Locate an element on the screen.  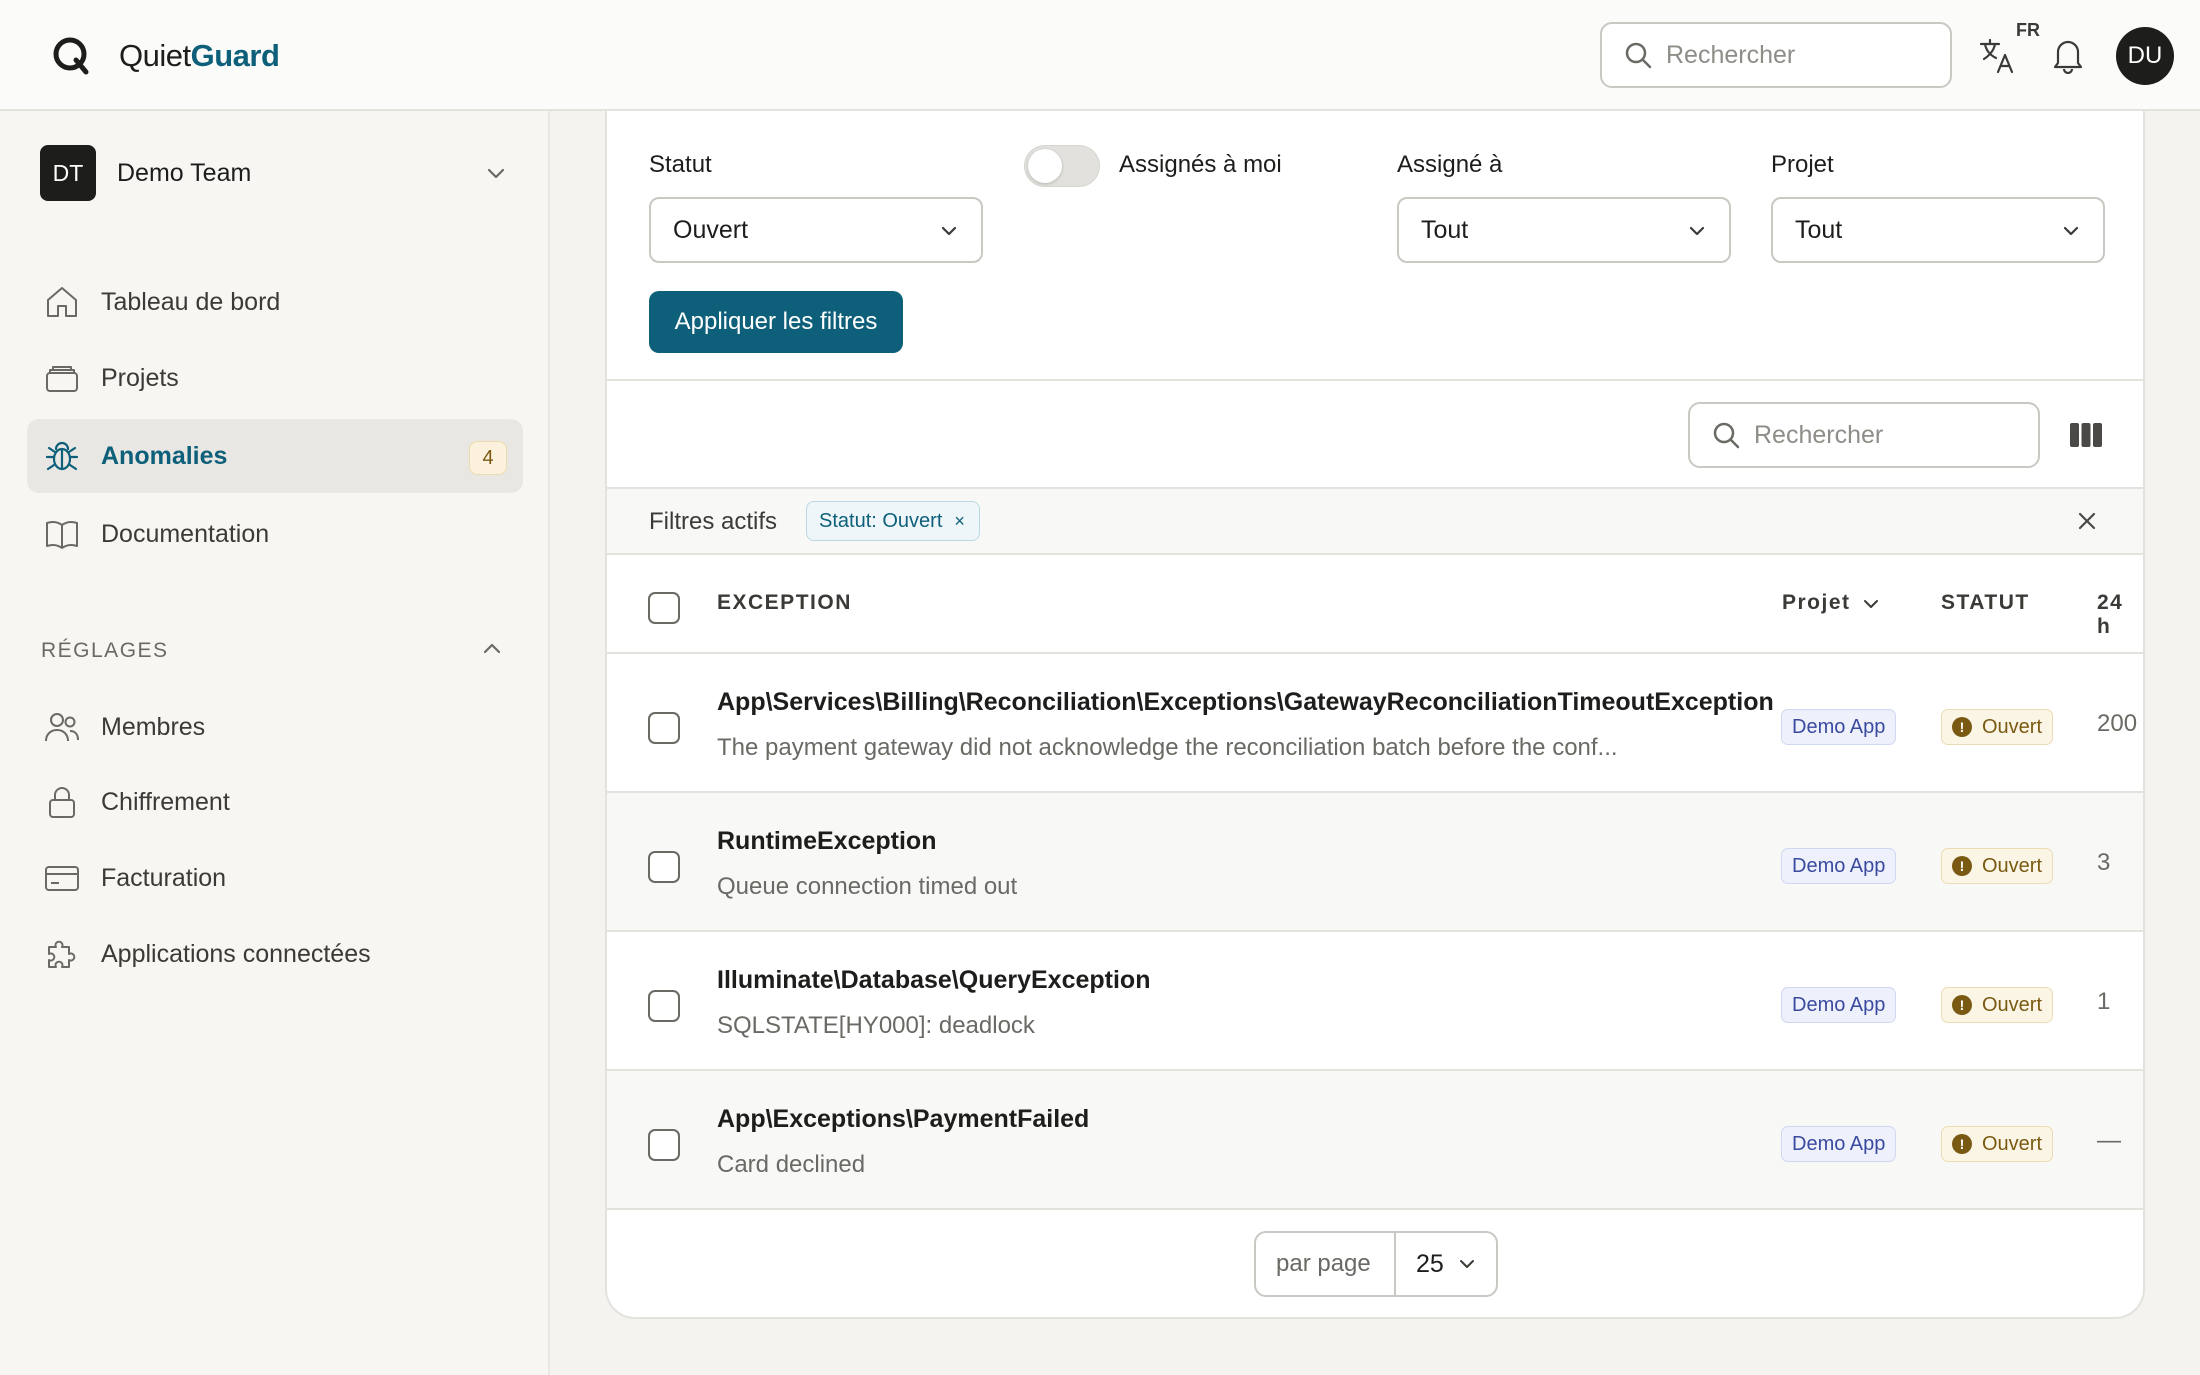
team-switcher: DT Demo Team is located at coordinates (275, 173).